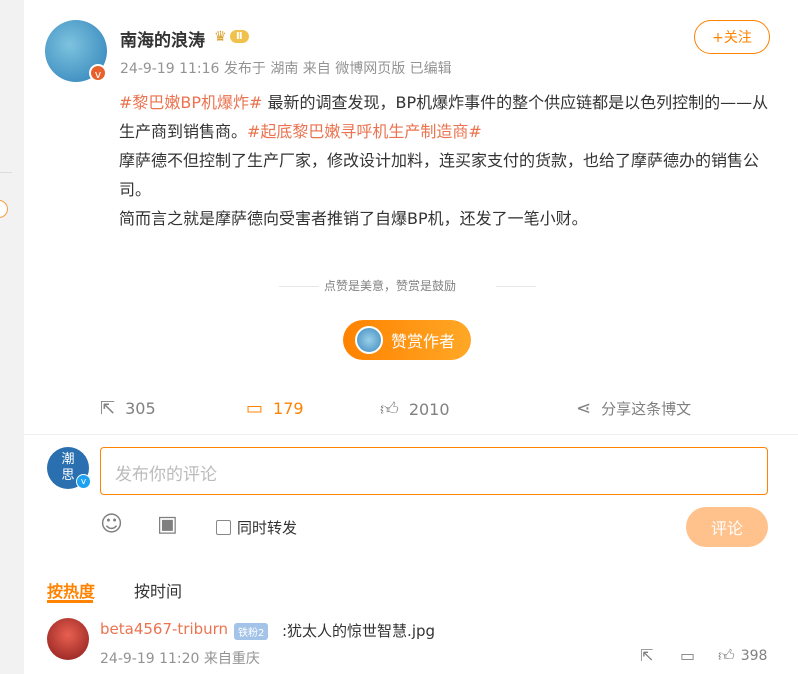  What do you see at coordinates (6, 172) in the screenshot?
I see `left-divider` at bounding box center [6, 172].